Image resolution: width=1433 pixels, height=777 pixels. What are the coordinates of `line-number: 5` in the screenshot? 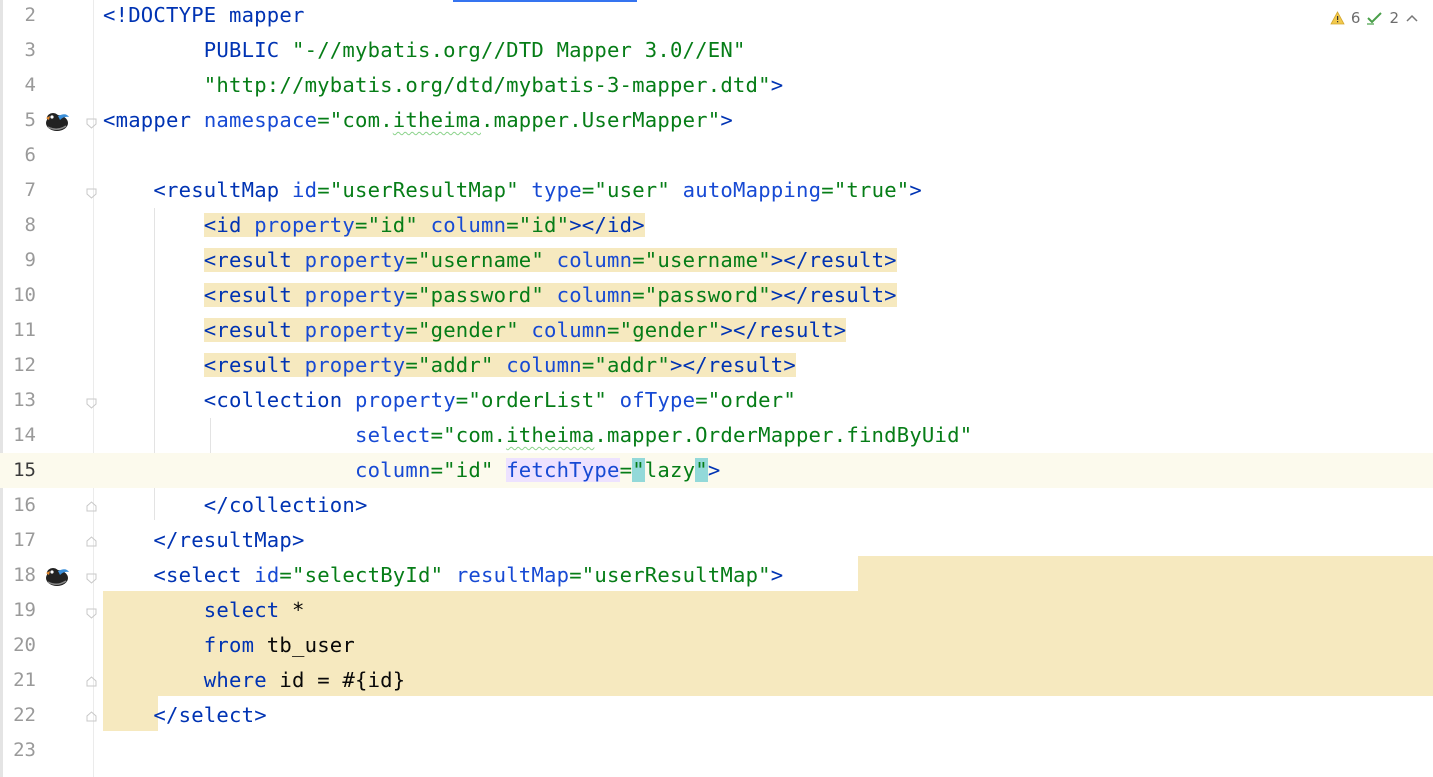 It's located at (30, 120).